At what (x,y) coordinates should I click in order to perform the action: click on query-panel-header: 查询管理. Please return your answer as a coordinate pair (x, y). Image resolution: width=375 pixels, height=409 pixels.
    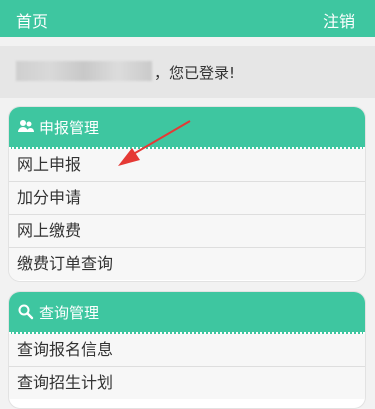
    Looking at the image, I should click on (187, 313).